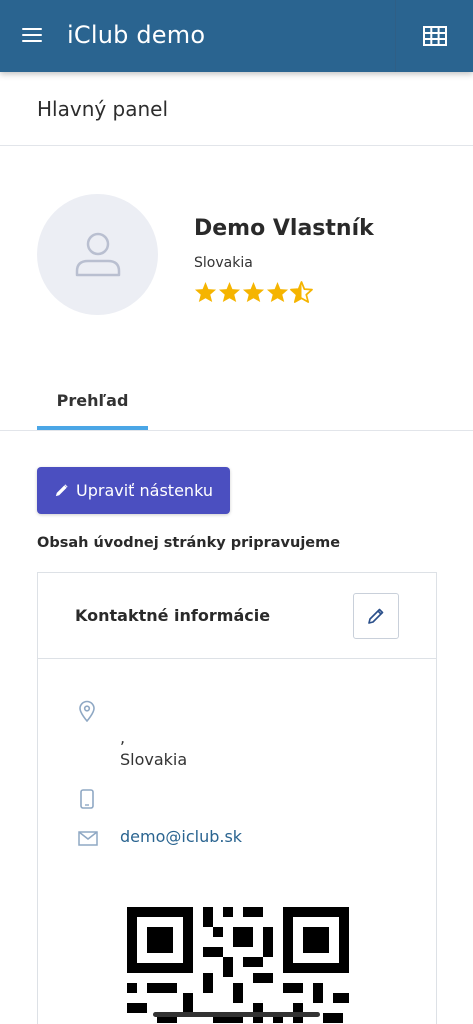  Describe the element at coordinates (173, 615) in the screenshot. I see `contact-card-title: Kontaktné informácie` at that location.